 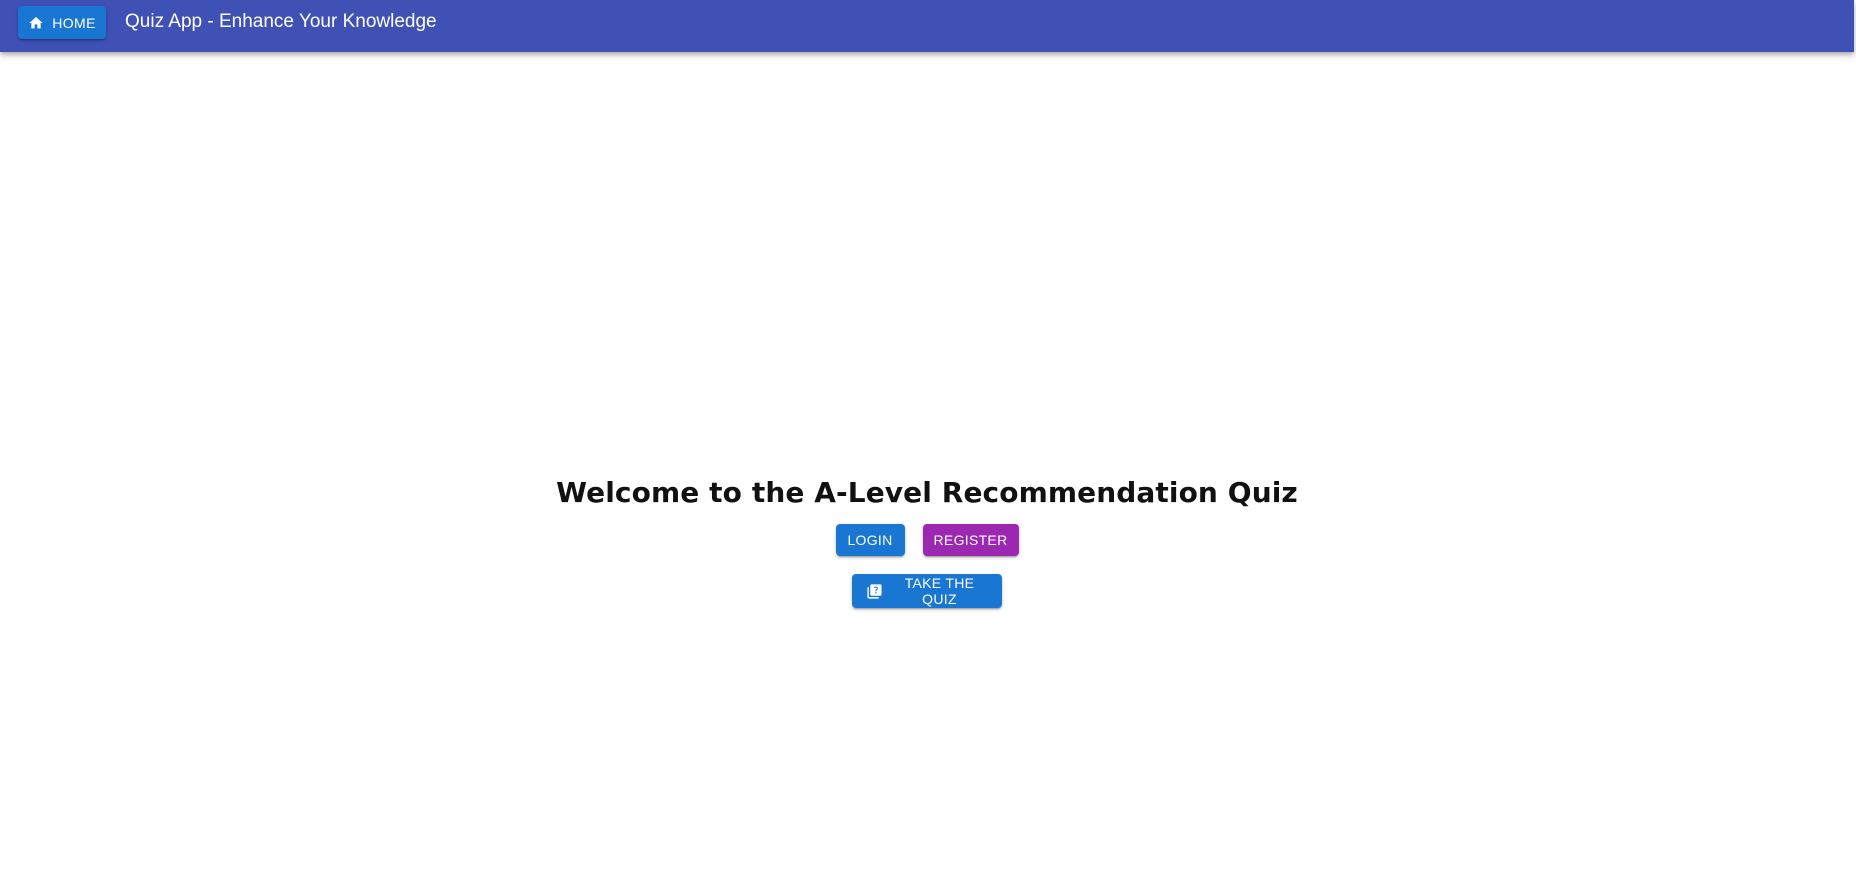 What do you see at coordinates (874, 591) in the screenshot?
I see `quiz-icon` at bounding box center [874, 591].